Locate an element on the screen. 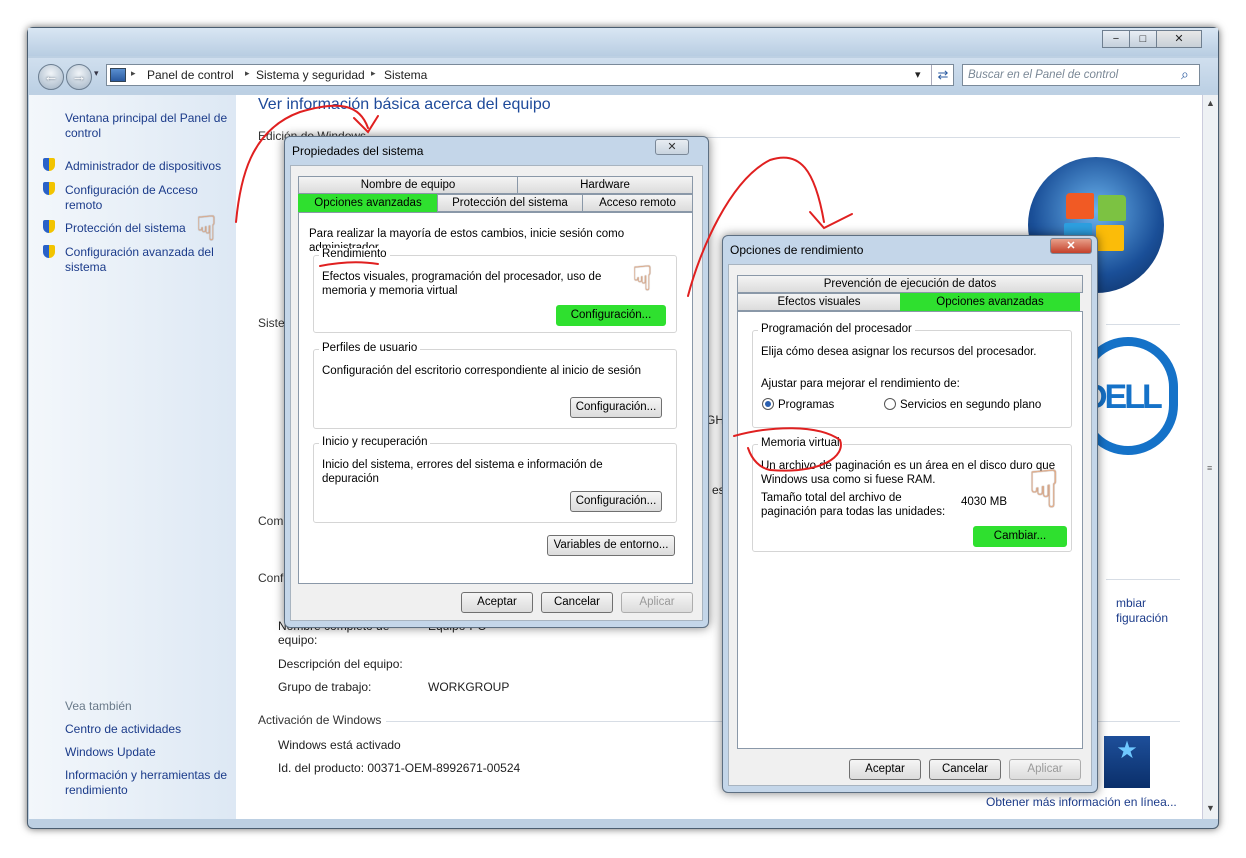 This screenshot has height=858, width=1246. address-dropdown-icon: ▾ is located at coordinates (918, 74).